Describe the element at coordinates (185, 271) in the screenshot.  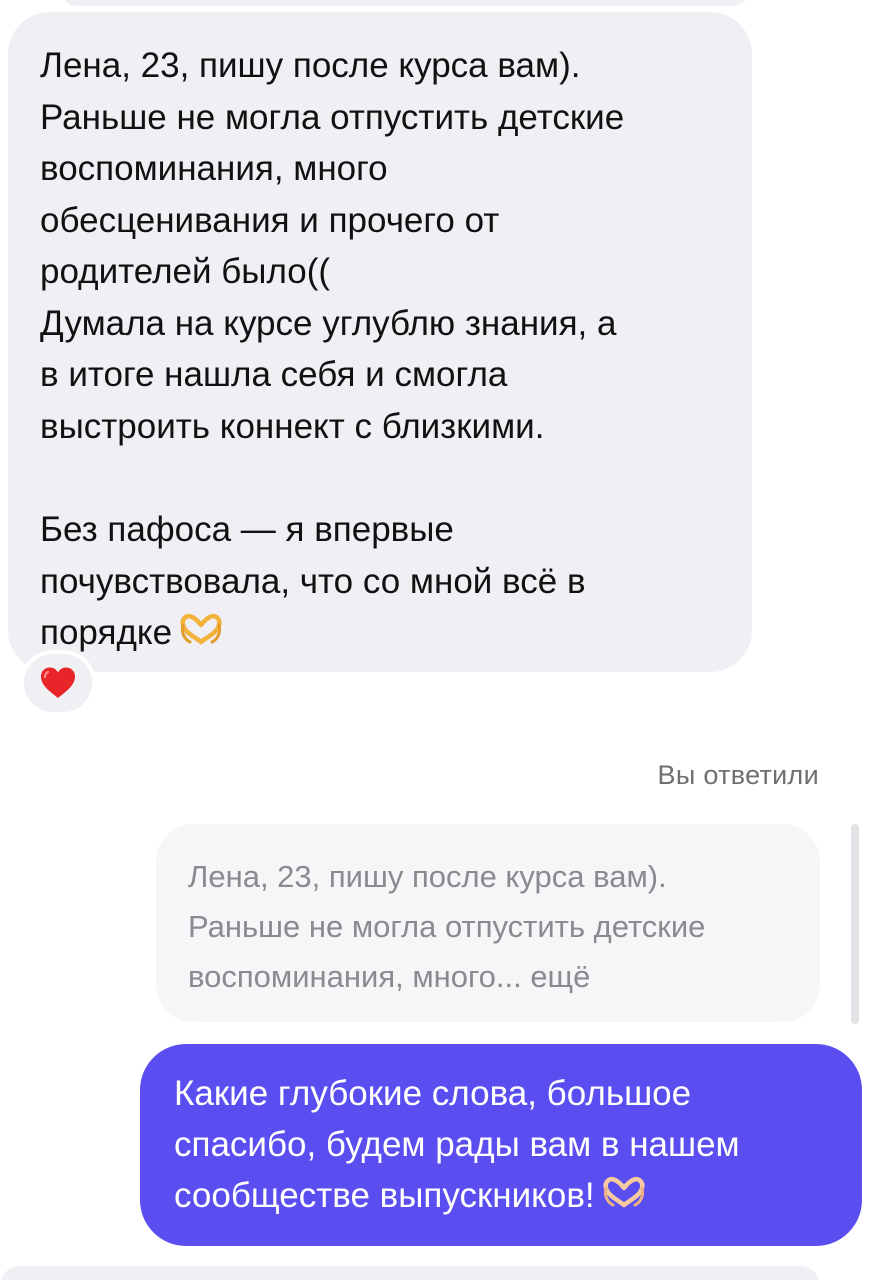
I see `message-line: родителей было((` at that location.